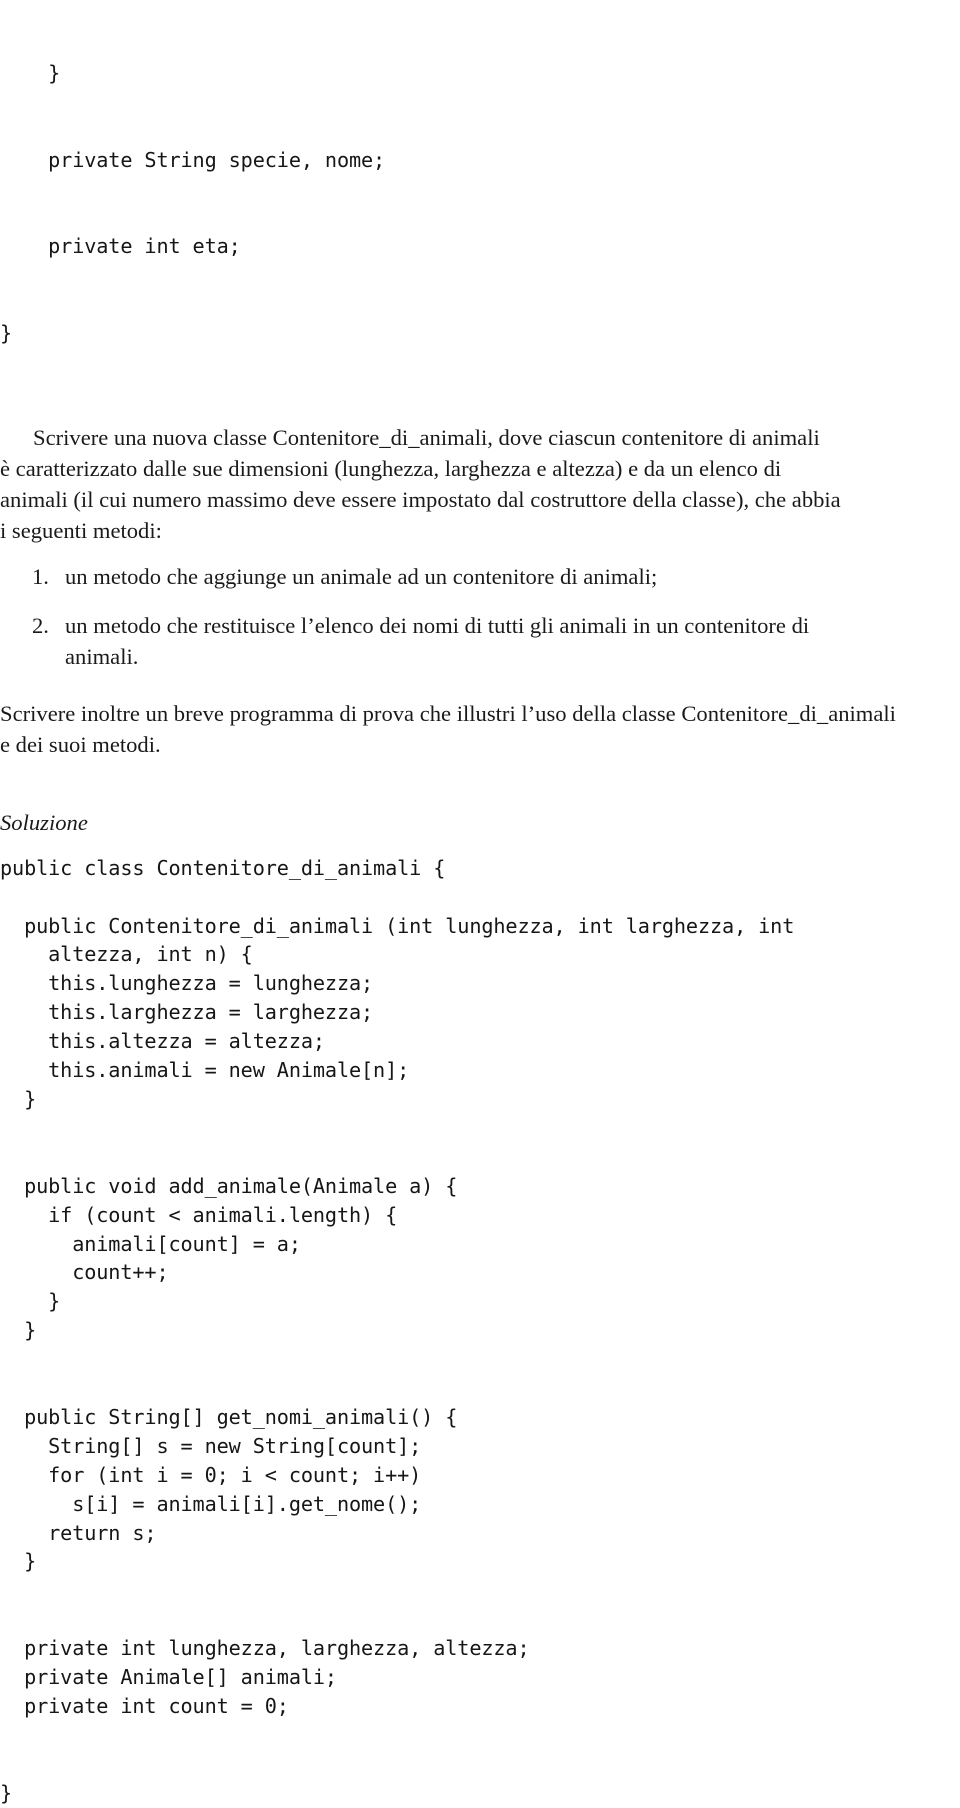 This screenshot has width=960, height=1808. I want to click on code-line: if (count < animali.length) {, so click(199, 1214).